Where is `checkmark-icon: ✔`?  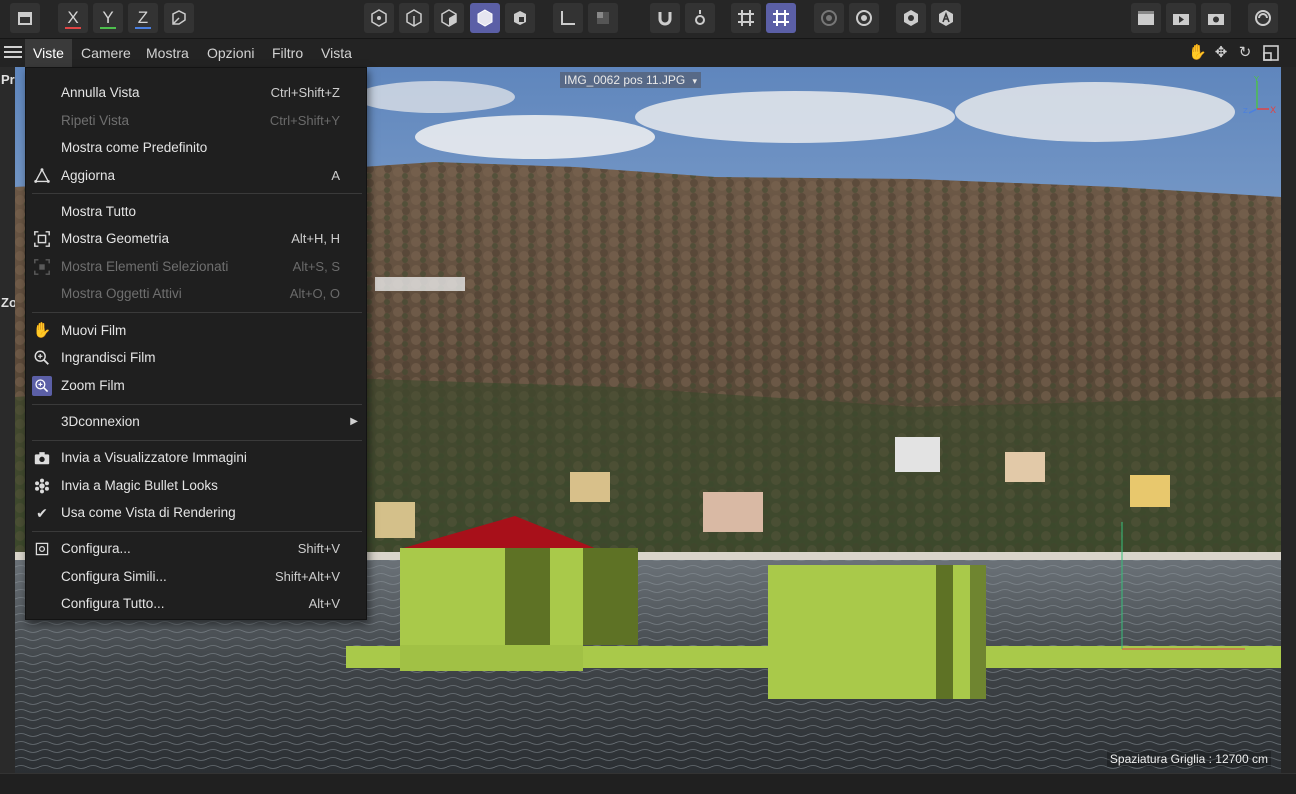 checkmark-icon: ✔ is located at coordinates (42, 513).